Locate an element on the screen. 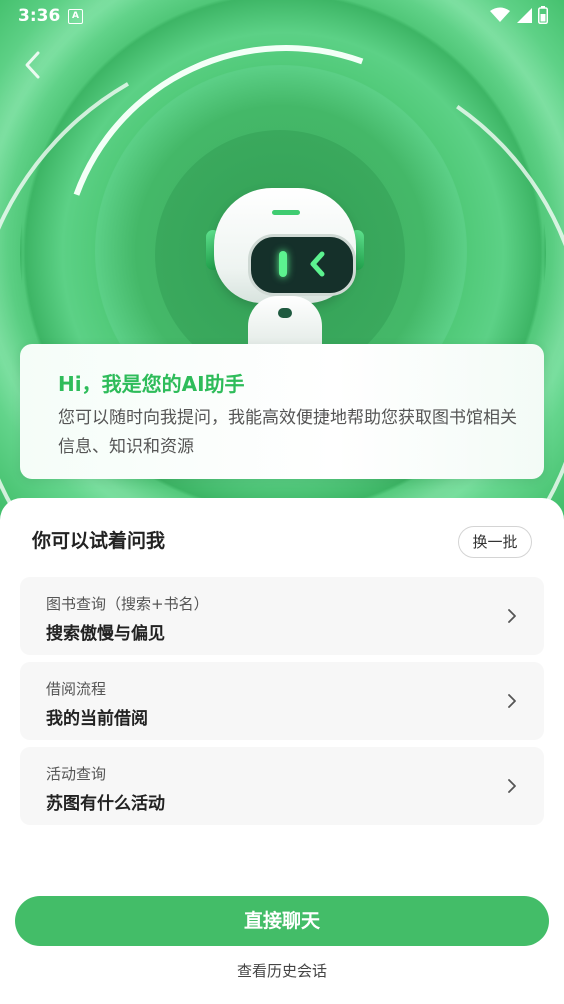  status-bar: 3:36 A is located at coordinates (282, 16).